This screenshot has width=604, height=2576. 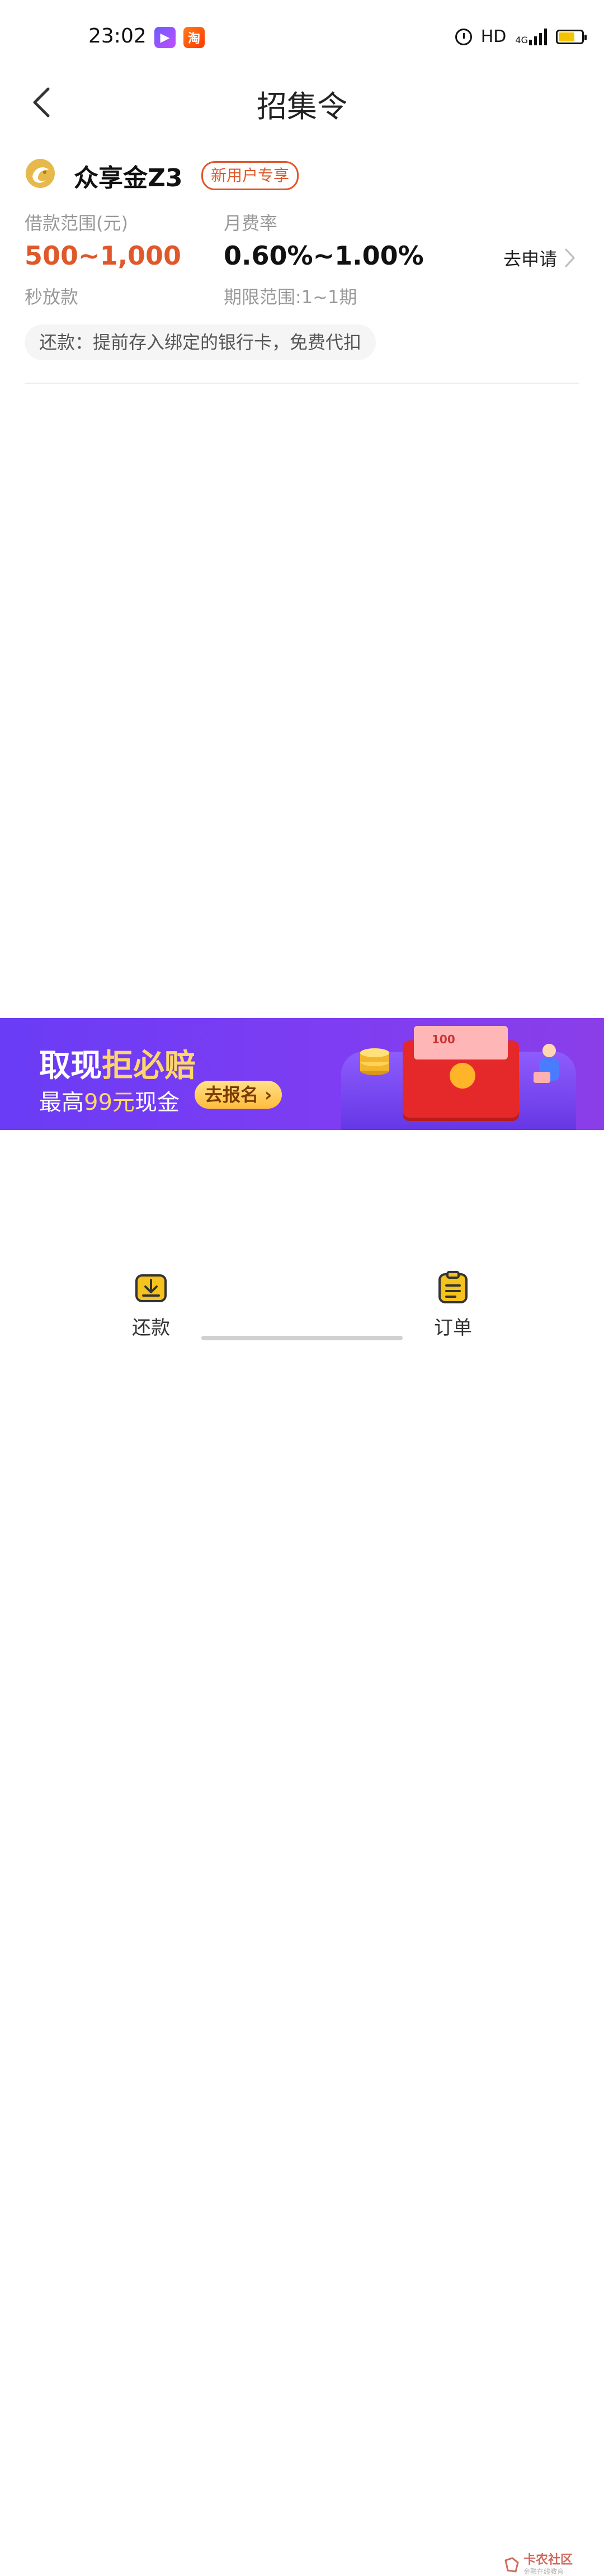 What do you see at coordinates (462, 1076) in the screenshot?
I see `envelope-seal` at bounding box center [462, 1076].